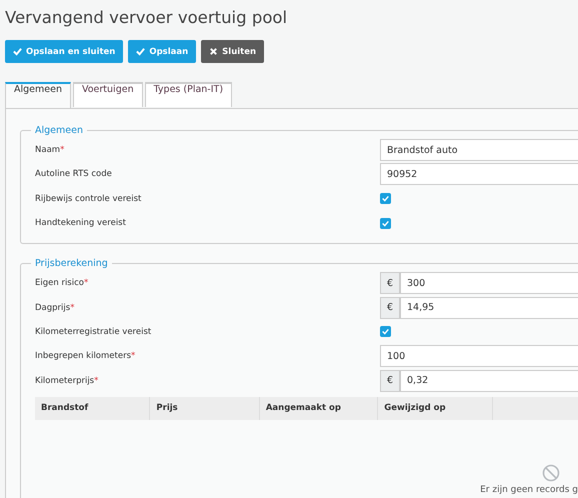  Describe the element at coordinates (107, 94) in the screenshot. I see `tab: Voertuigen` at that location.